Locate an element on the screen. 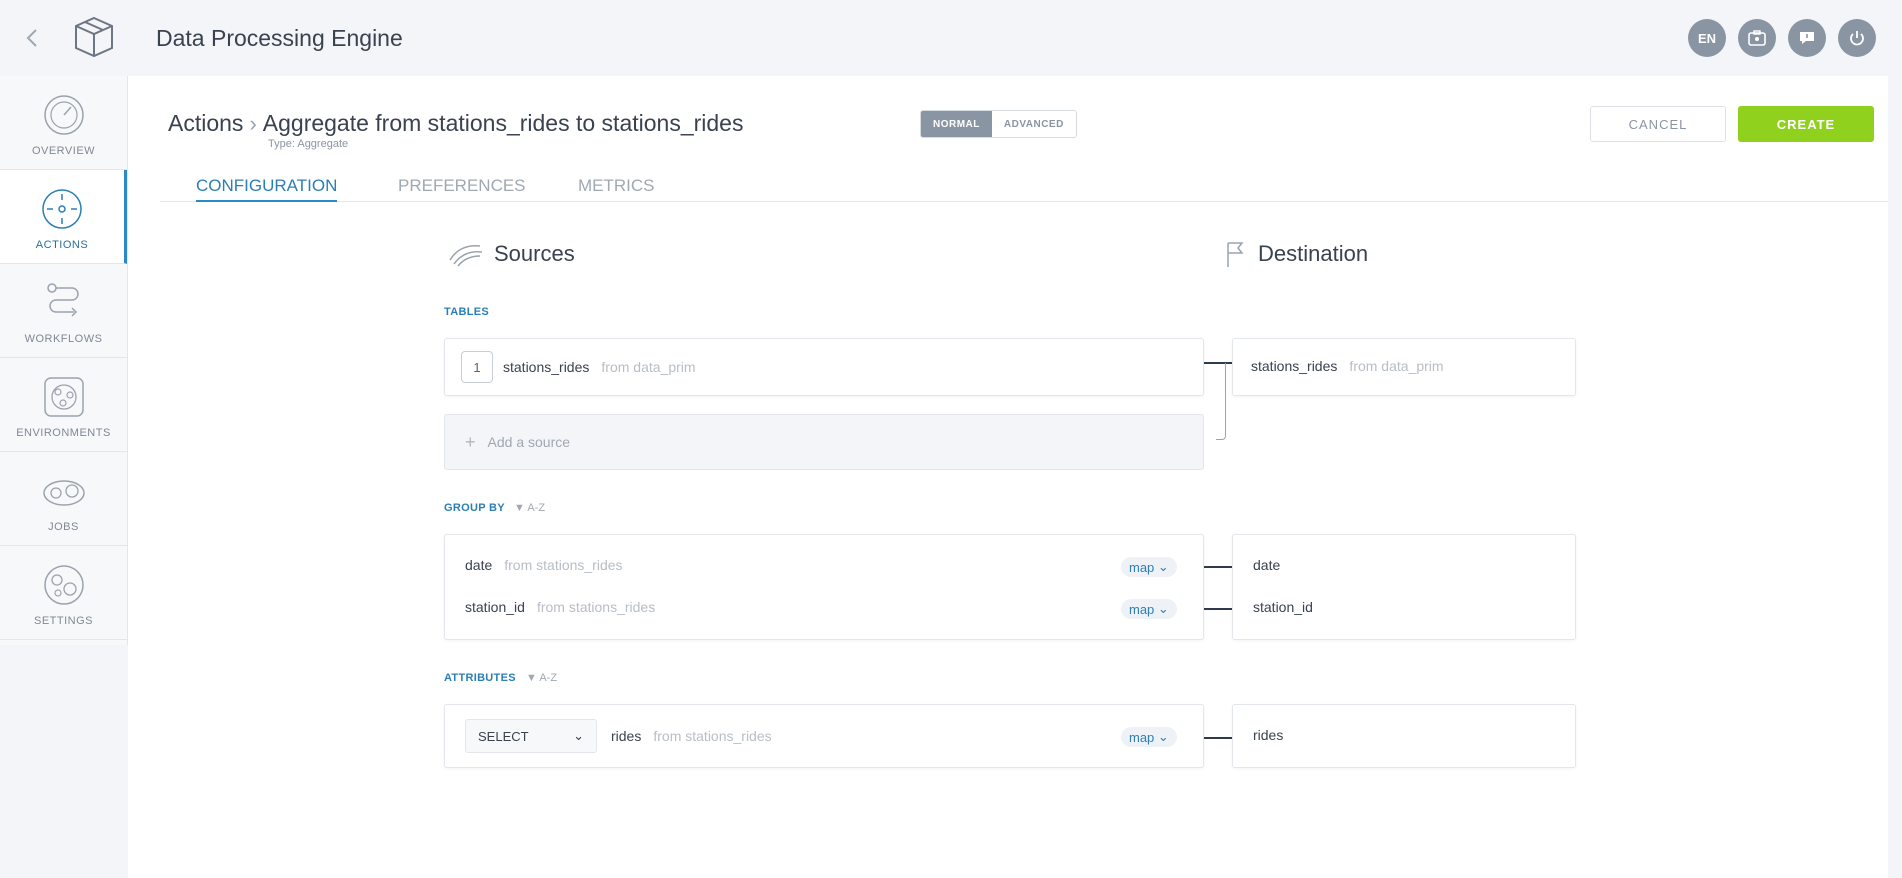 The image size is (1902, 878). top-bar: Data Processing Engine EN is located at coordinates (951, 38).